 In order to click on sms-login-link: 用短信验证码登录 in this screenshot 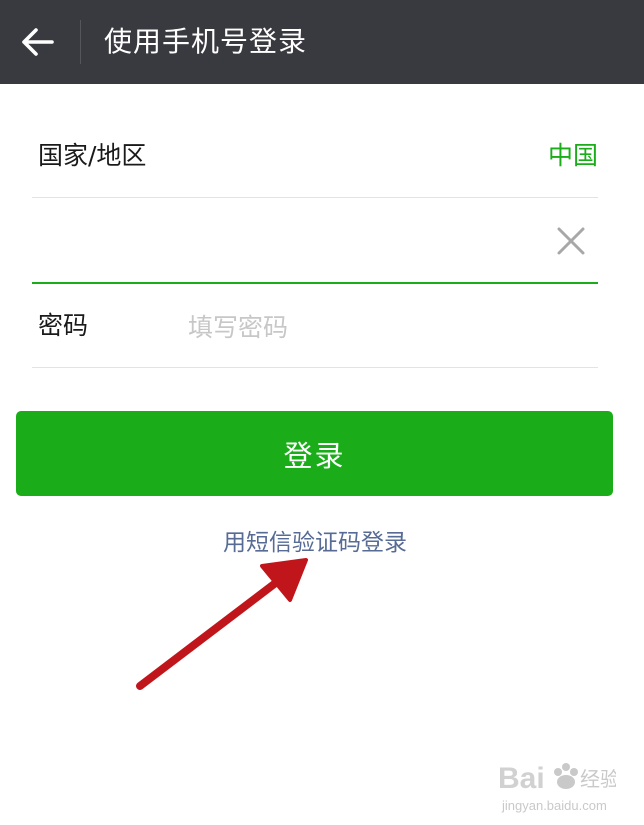, I will do `click(315, 543)`.